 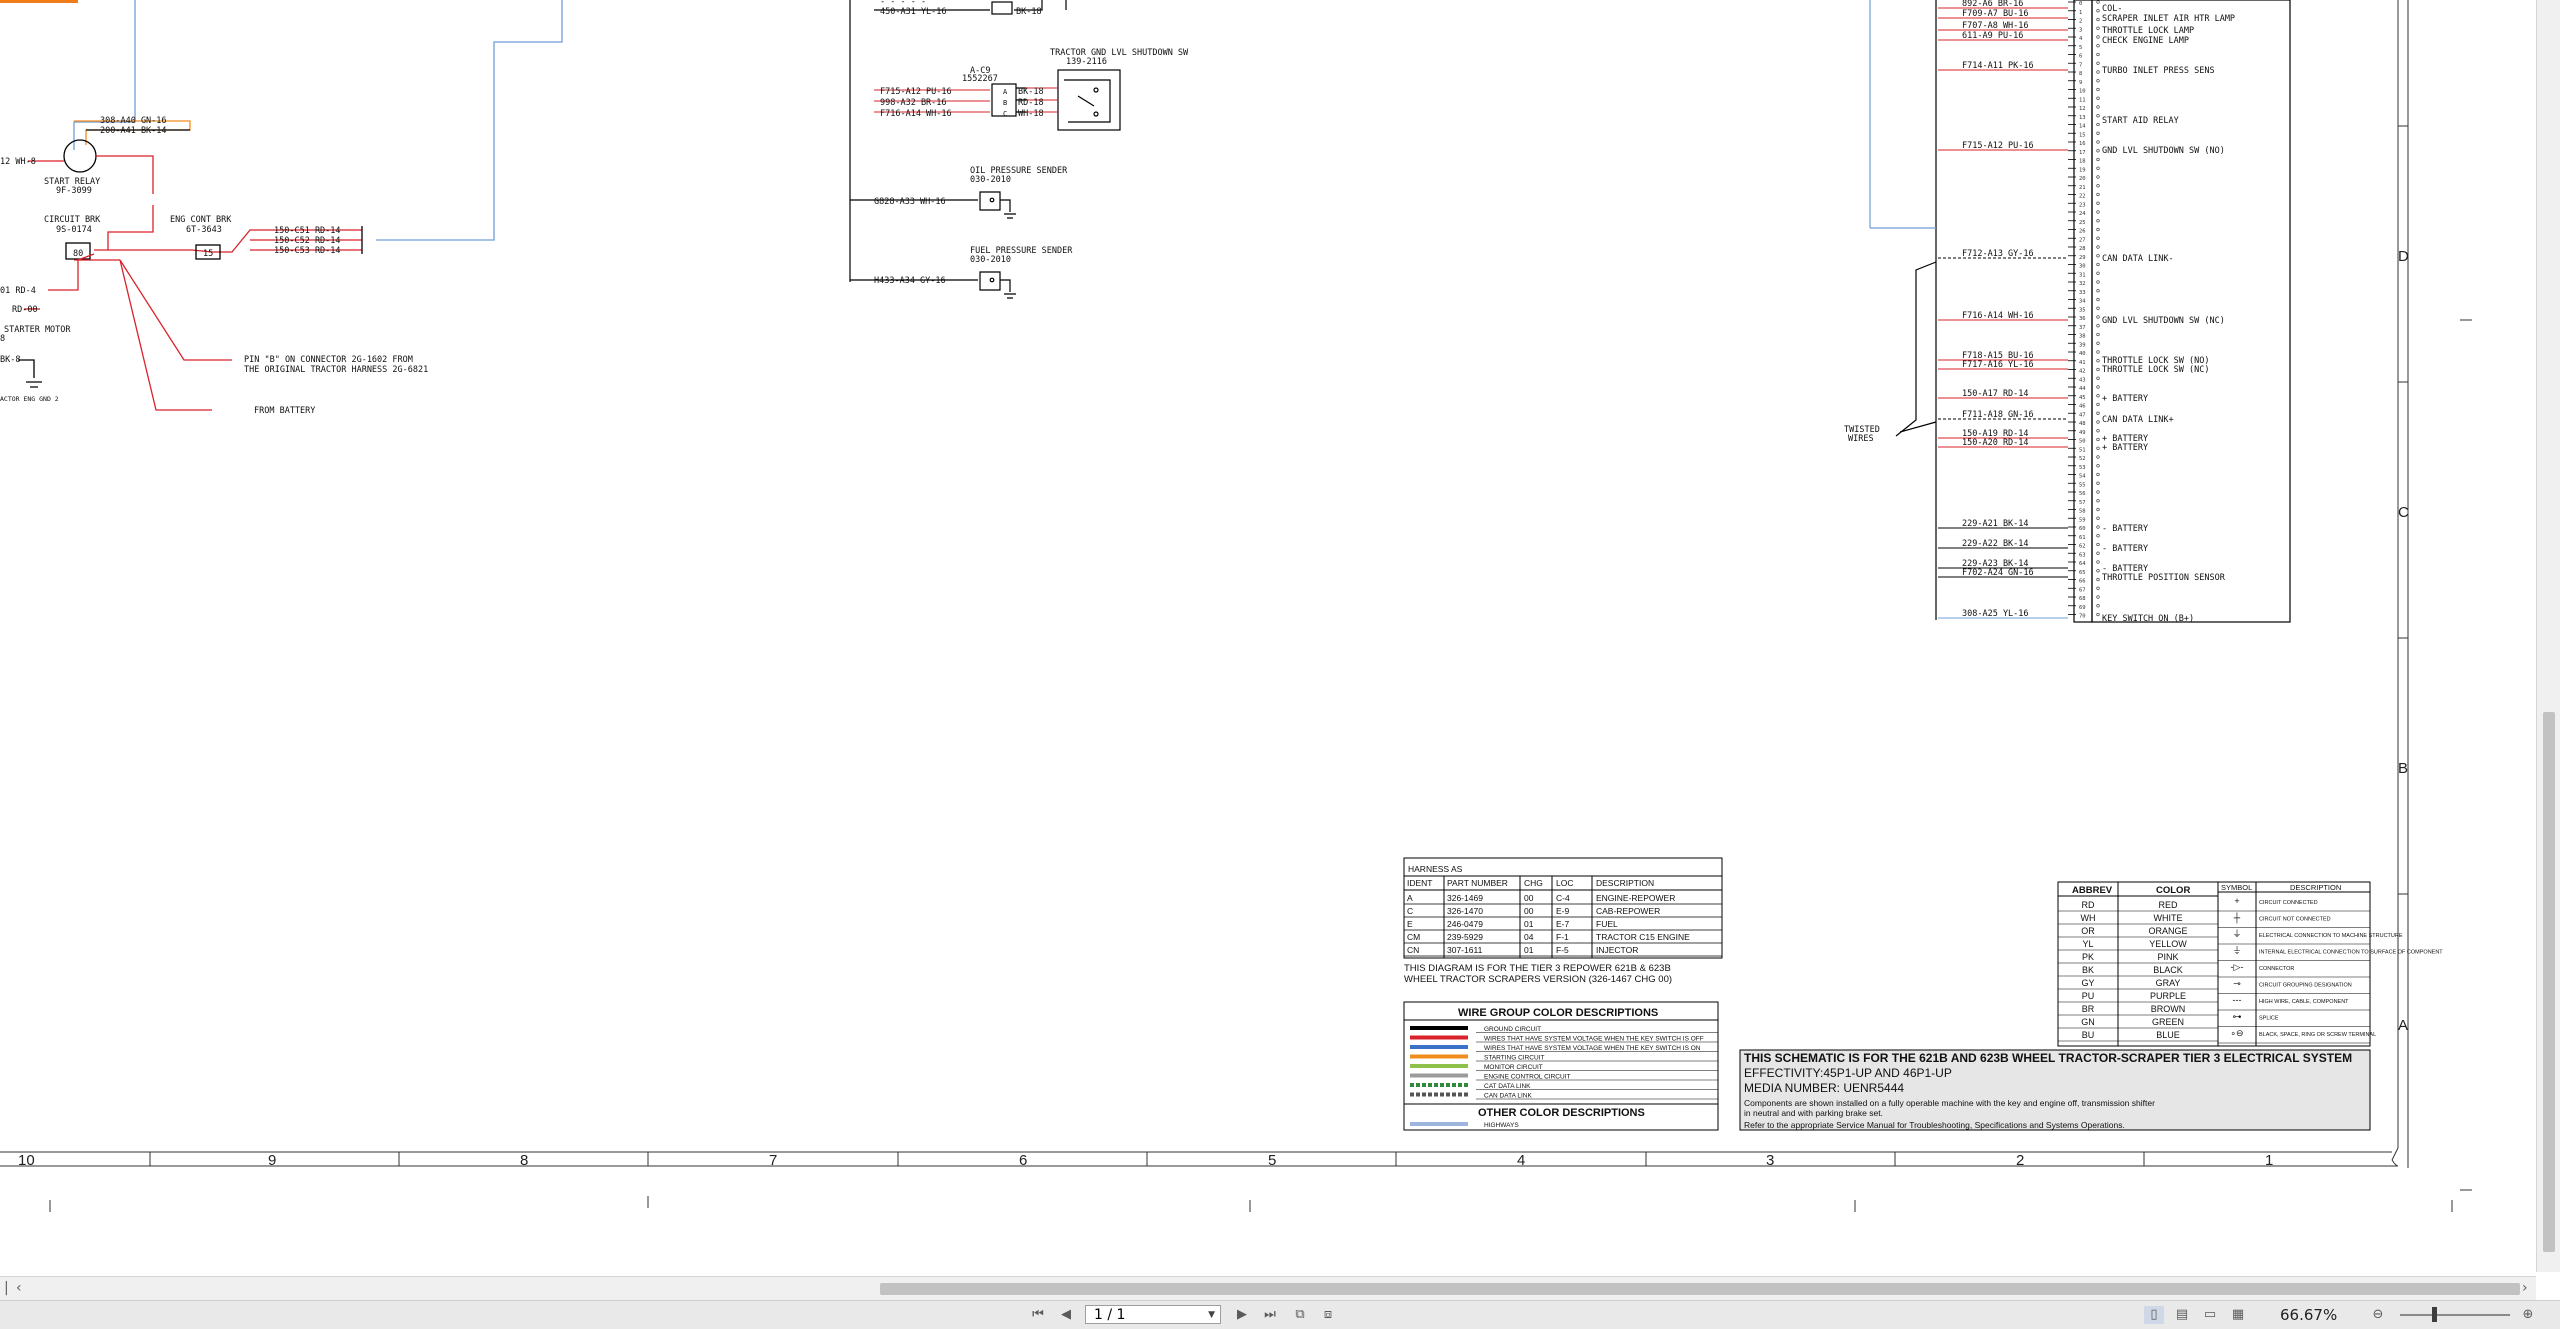 What do you see at coordinates (2082, 599) in the screenshot?
I see `pin-number: 68` at bounding box center [2082, 599].